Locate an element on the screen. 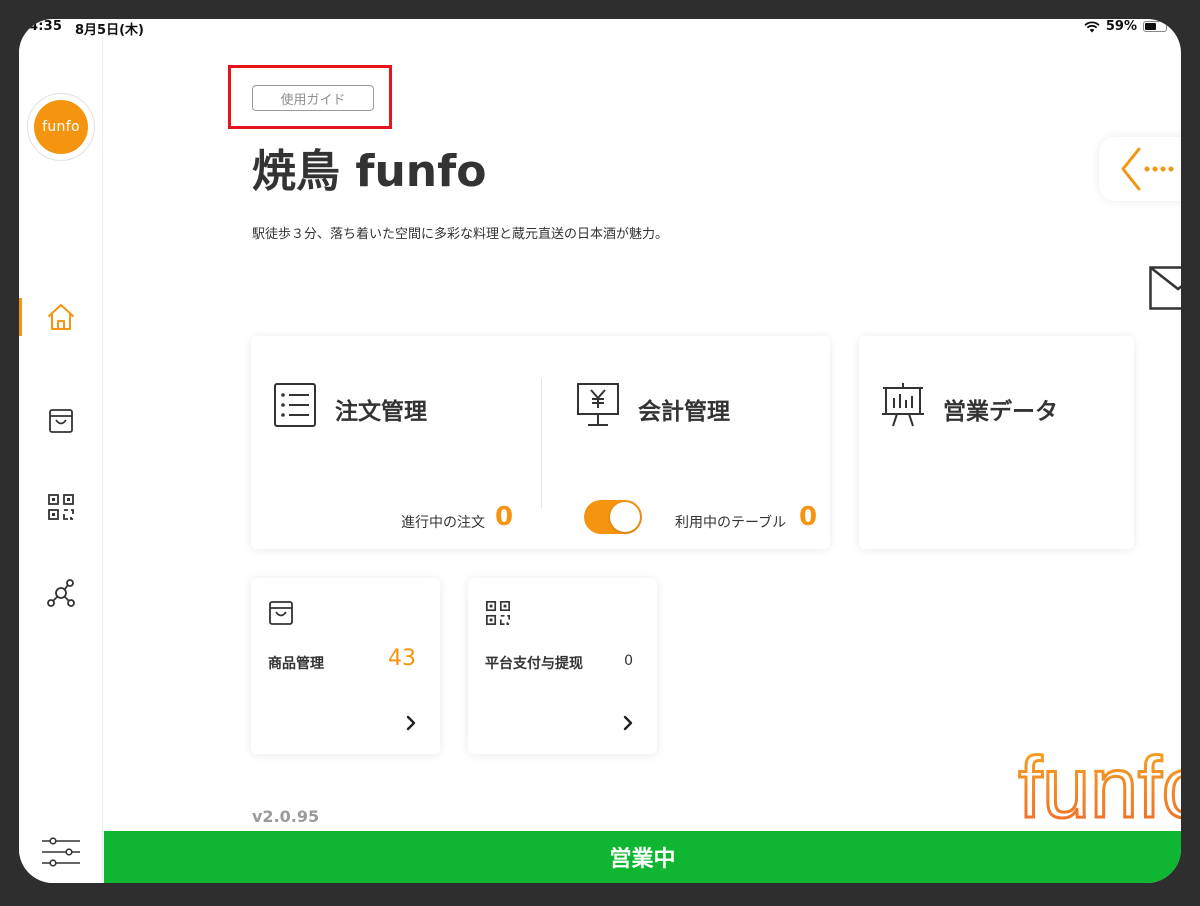 The width and height of the screenshot is (1200, 906). orders-accounting-card: 注文管理 進行中の注文 0 会計管理 利用中のテーブル 0 is located at coordinates (540, 442).